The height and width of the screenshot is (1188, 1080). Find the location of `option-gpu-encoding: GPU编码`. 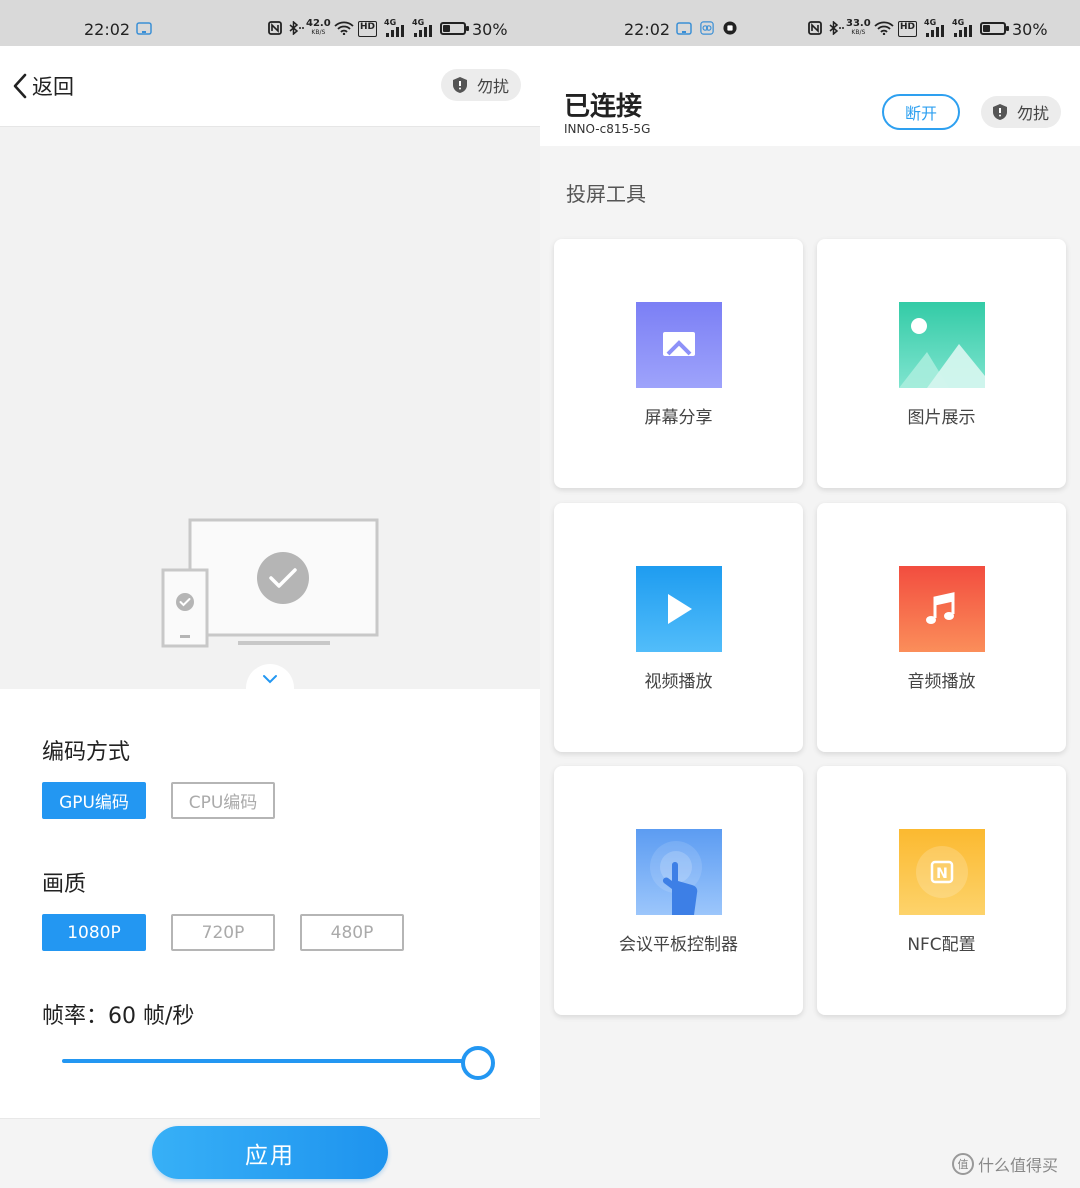

option-gpu-encoding: GPU编码 is located at coordinates (94, 800).